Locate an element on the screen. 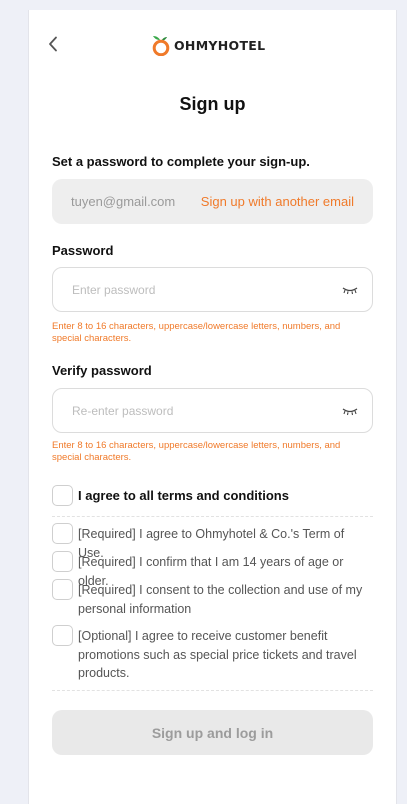 This screenshot has height=804, width=407. verify-password-field is located at coordinates (212, 410).